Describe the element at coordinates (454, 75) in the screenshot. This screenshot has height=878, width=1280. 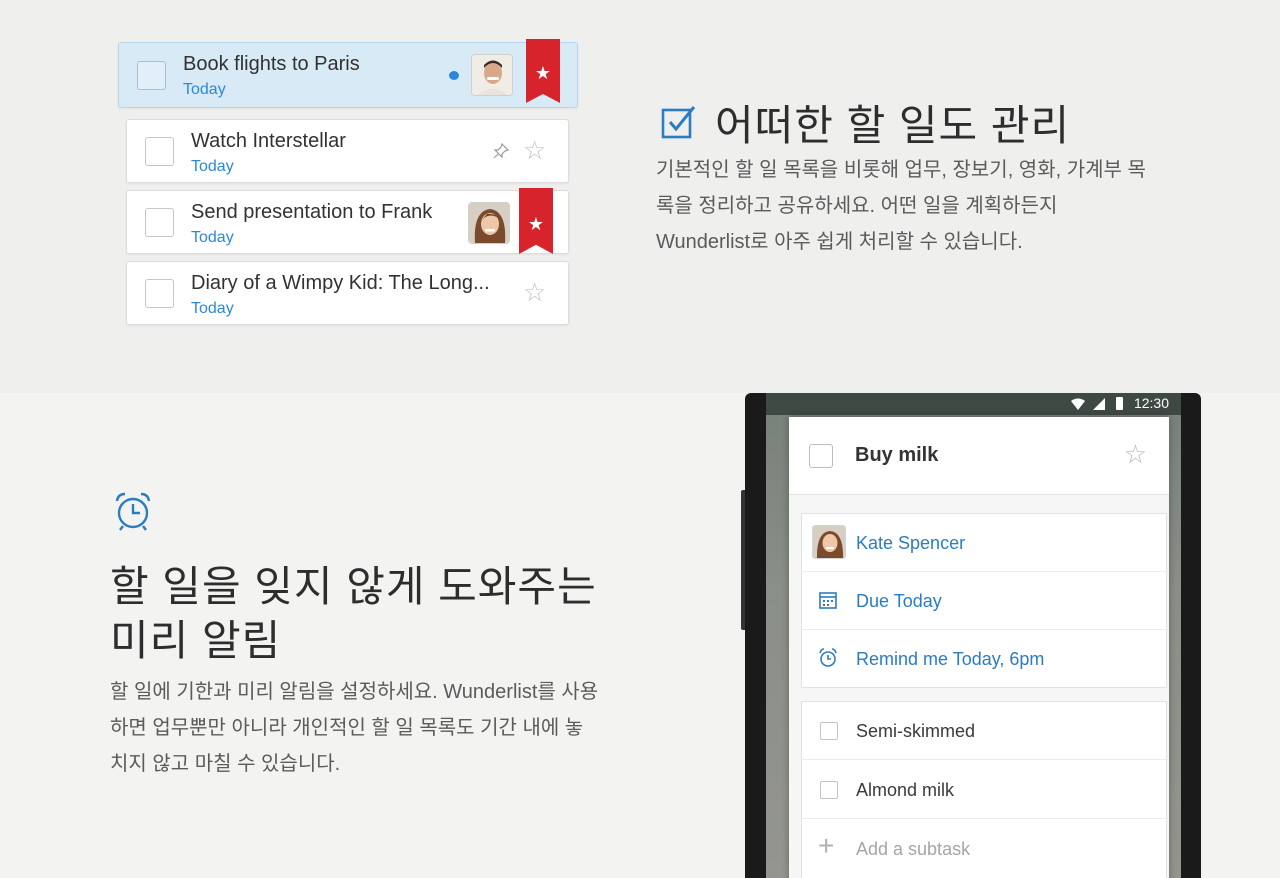
I see `comment-icon` at that location.